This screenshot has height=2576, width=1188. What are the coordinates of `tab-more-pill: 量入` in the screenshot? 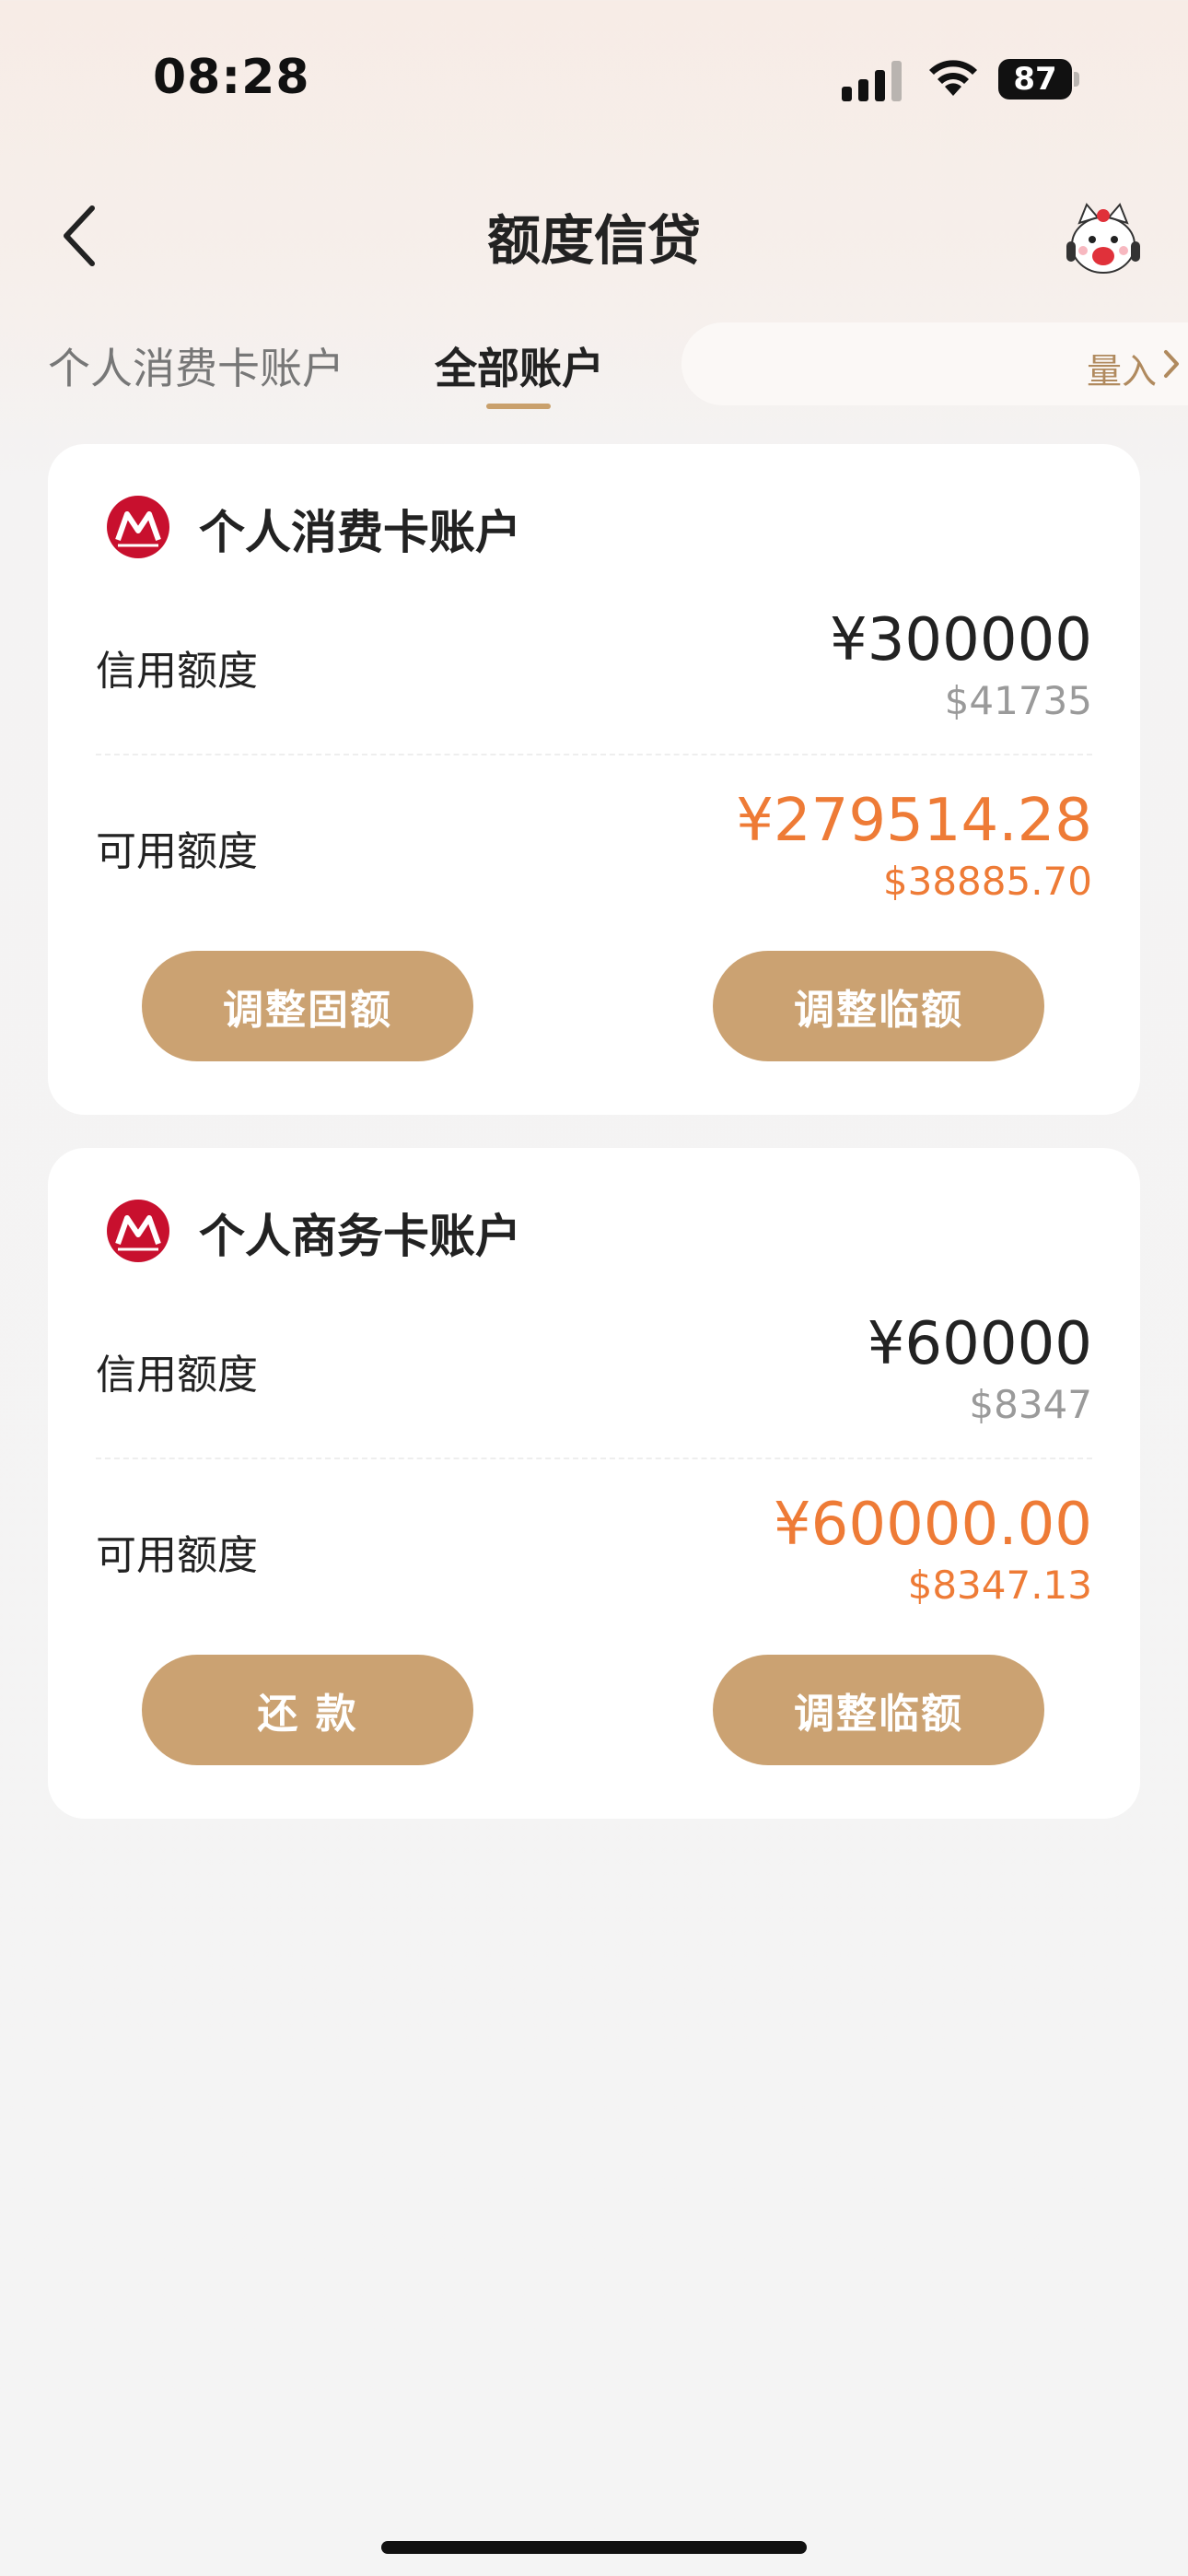 It's located at (934, 363).